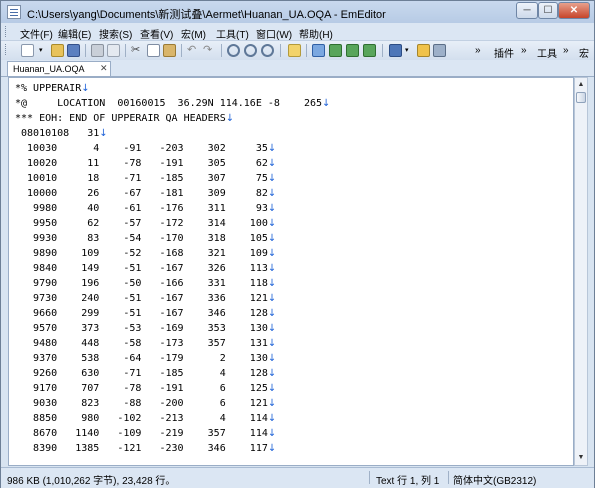  What do you see at coordinates (146, 388) in the screenshot?
I see `text-line: 9170 707 -78 -191 6 125↓` at bounding box center [146, 388].